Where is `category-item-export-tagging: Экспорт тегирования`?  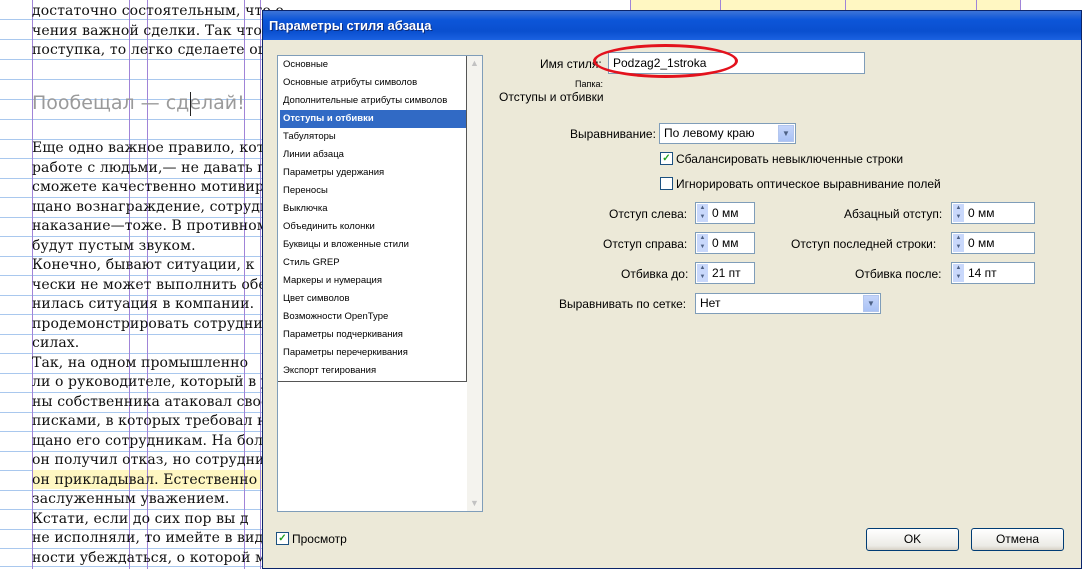
category-item-export-tagging: Экспорт тегирования is located at coordinates (373, 371).